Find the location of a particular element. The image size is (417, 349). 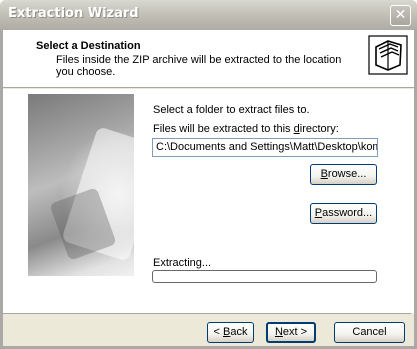

window-title: Extraction Wizard is located at coordinates (73, 13).